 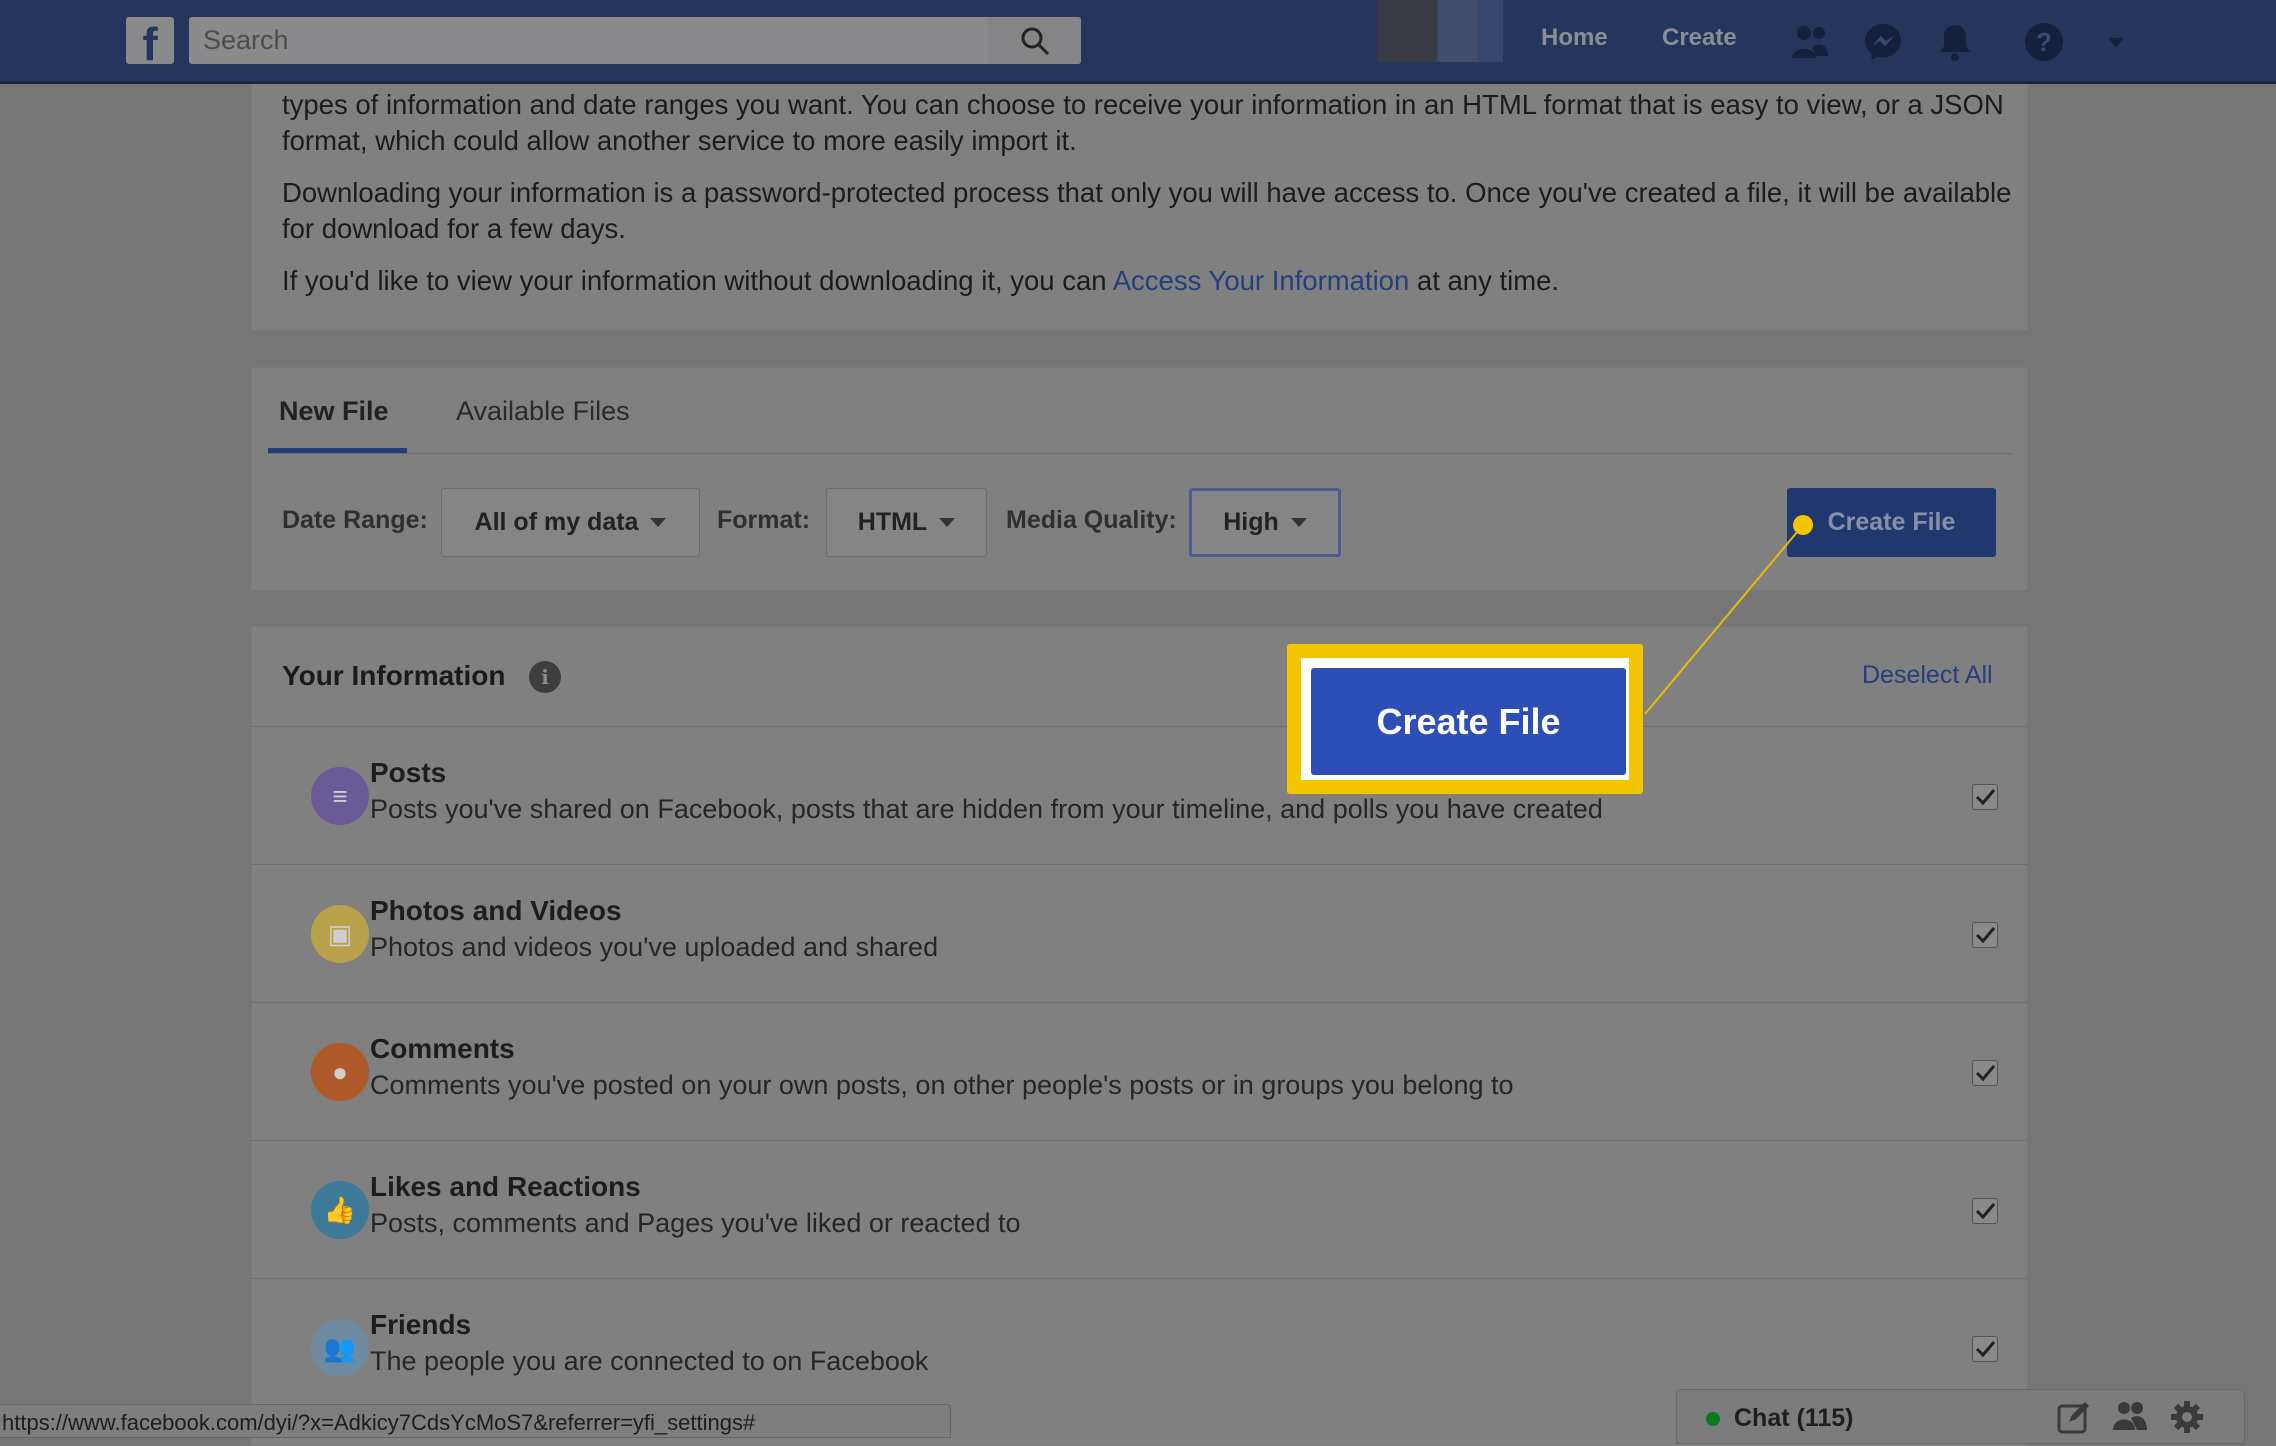 What do you see at coordinates (2074, 1417) in the screenshot?
I see `compose-icon` at bounding box center [2074, 1417].